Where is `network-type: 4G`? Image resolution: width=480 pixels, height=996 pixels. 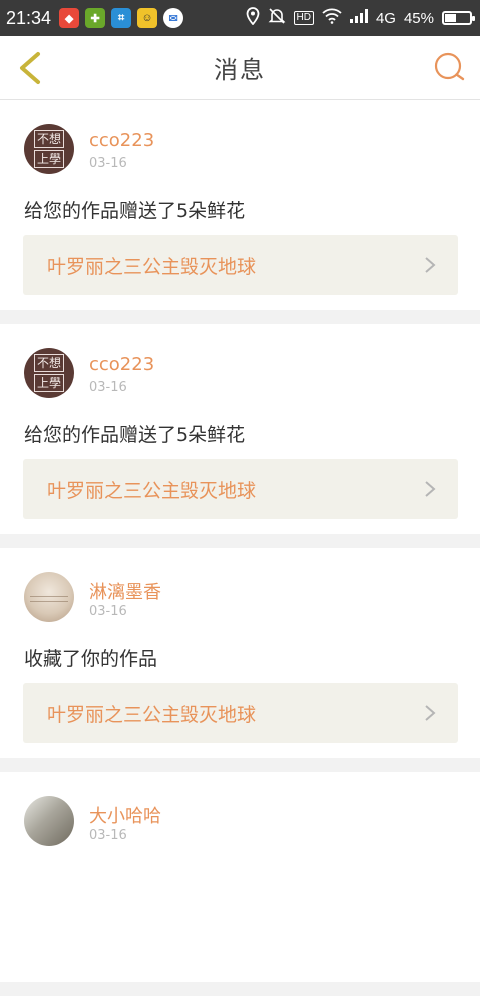
network-type: 4G is located at coordinates (385, 18).